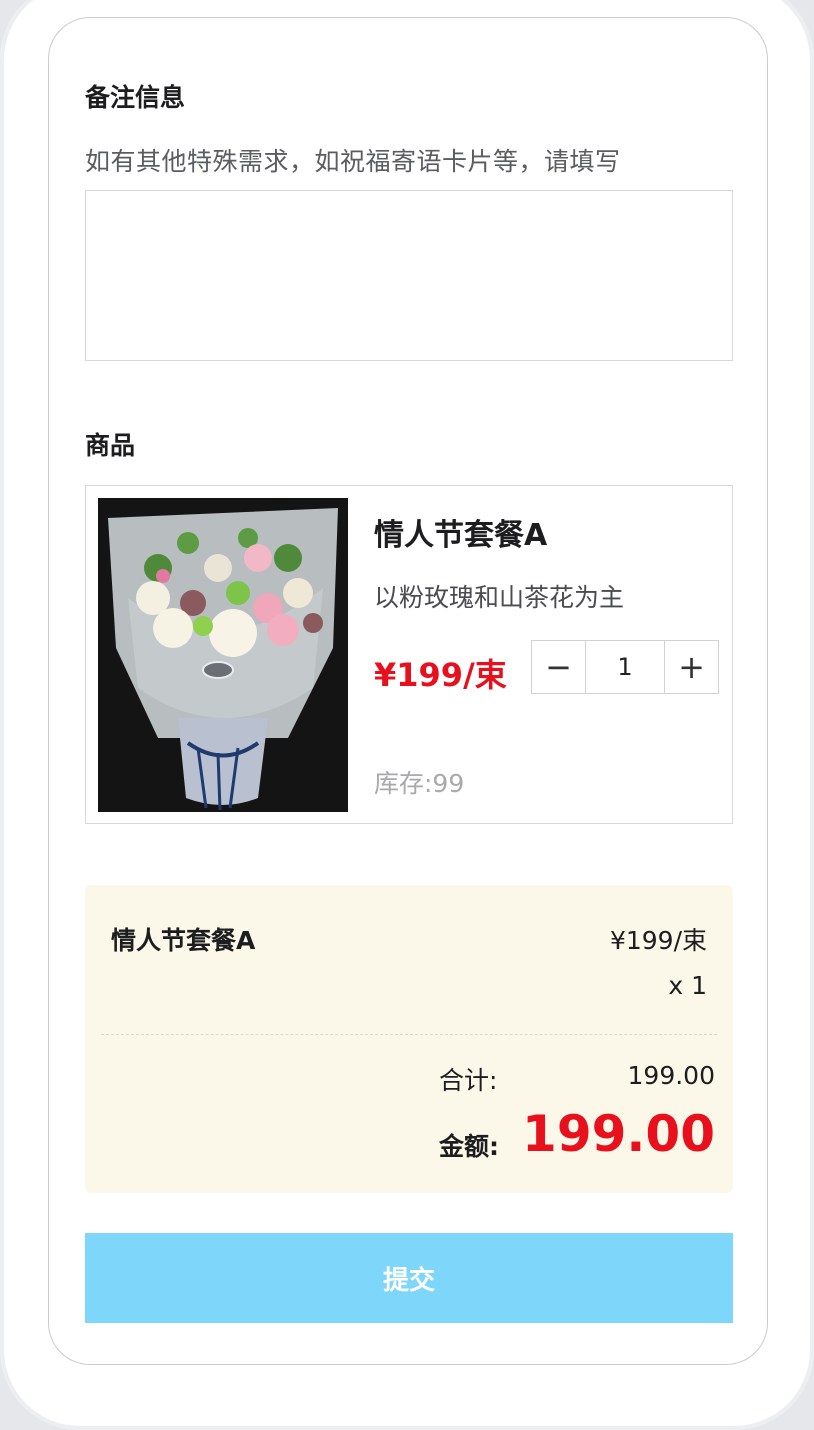  Describe the element at coordinates (419, 783) in the screenshot. I see `stock-count: 库存:99` at that location.